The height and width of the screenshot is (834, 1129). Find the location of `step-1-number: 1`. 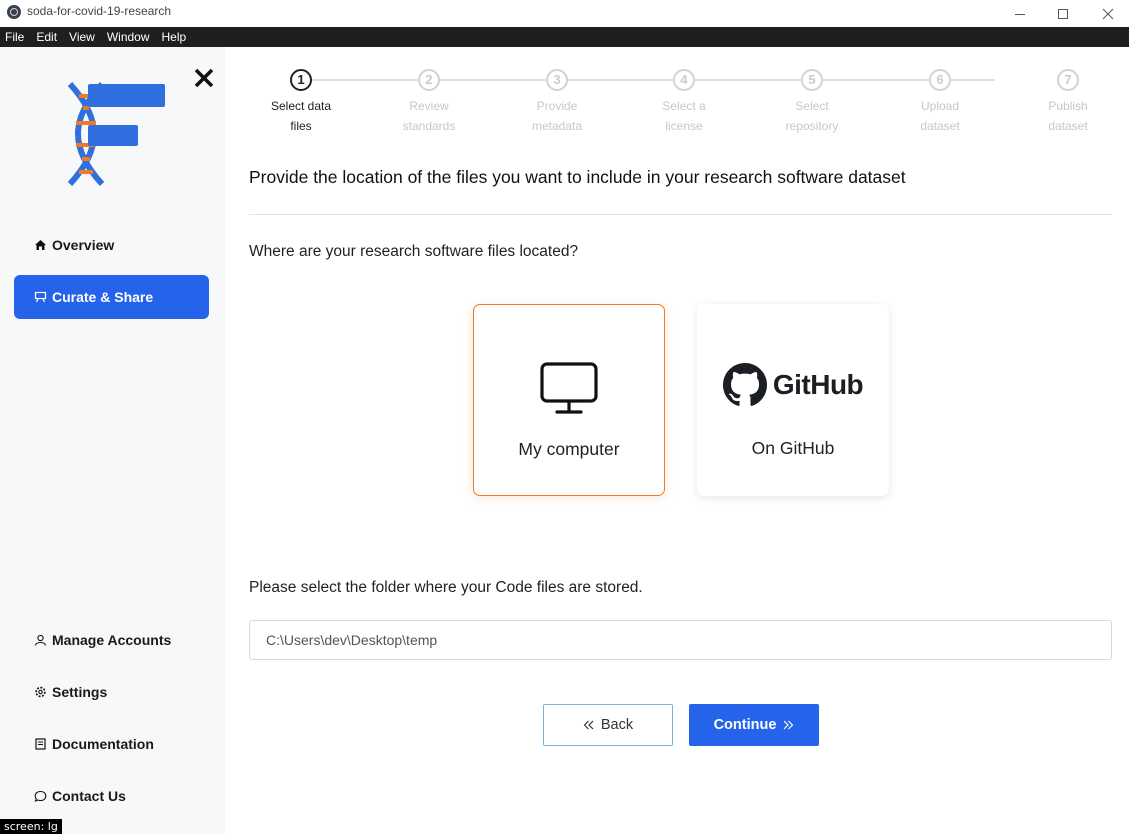

step-1-number: 1 is located at coordinates (301, 80).